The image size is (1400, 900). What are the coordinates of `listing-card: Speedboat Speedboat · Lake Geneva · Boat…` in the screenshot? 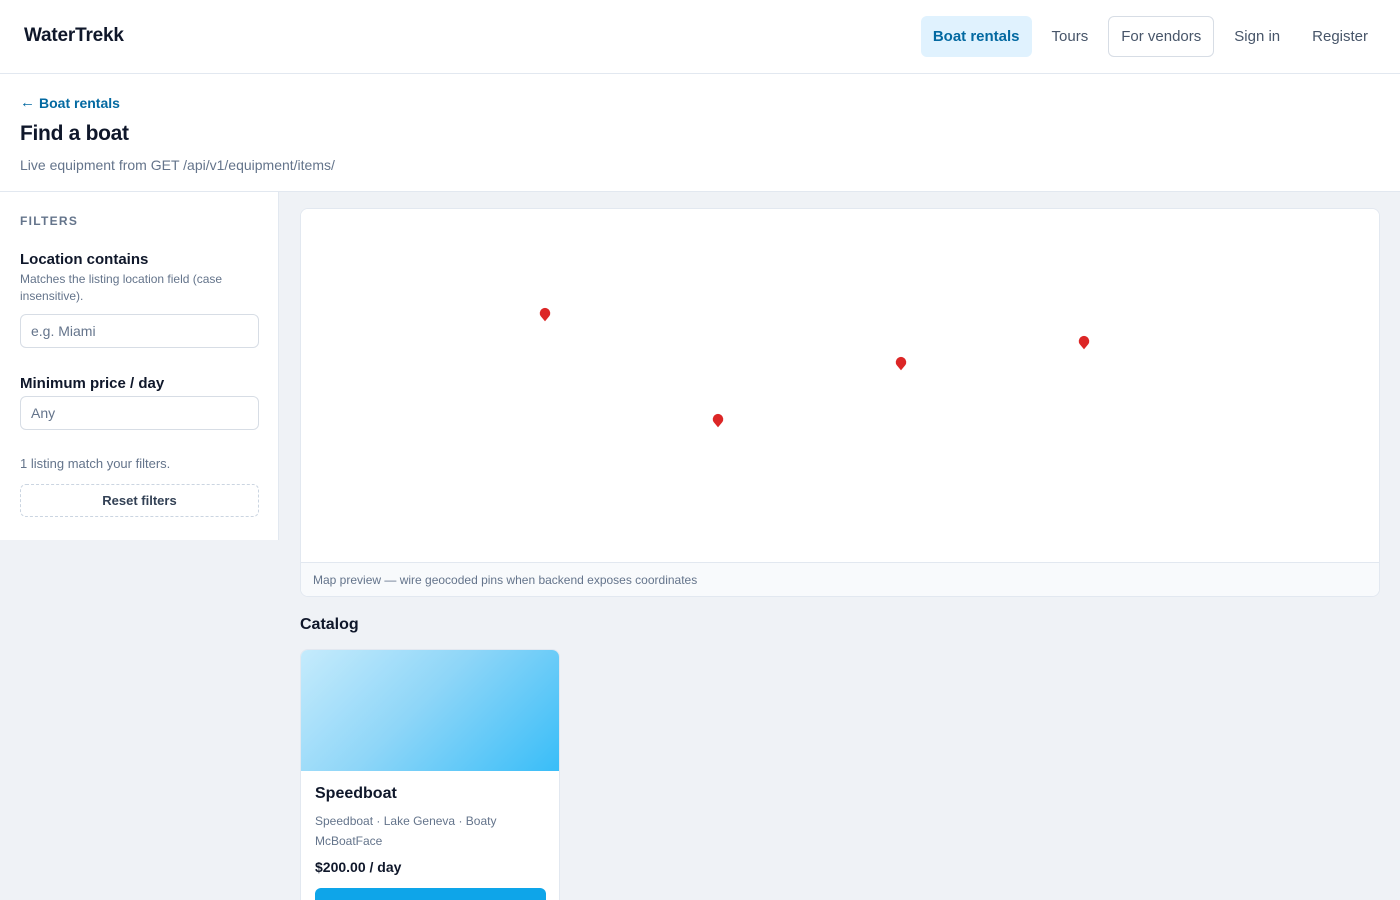 It's located at (430, 774).